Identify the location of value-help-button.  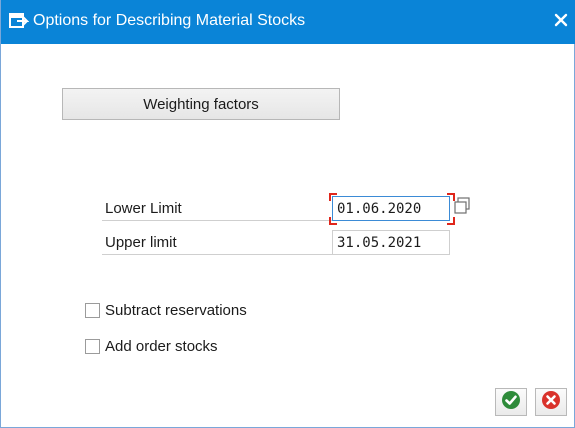
(463, 206).